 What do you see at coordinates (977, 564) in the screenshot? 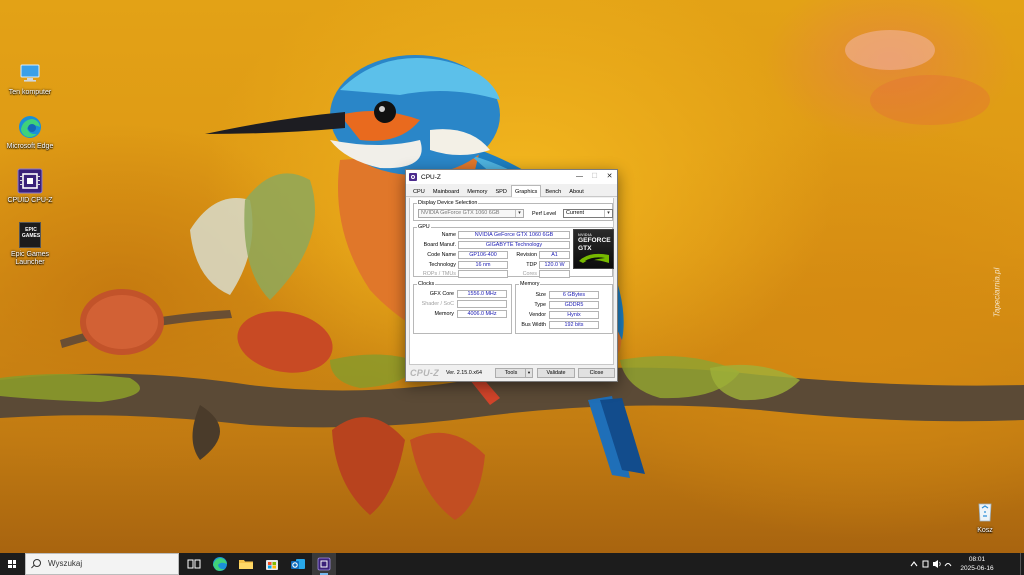
I see `taskbar-clock: 08:01 2025-06-16` at bounding box center [977, 564].